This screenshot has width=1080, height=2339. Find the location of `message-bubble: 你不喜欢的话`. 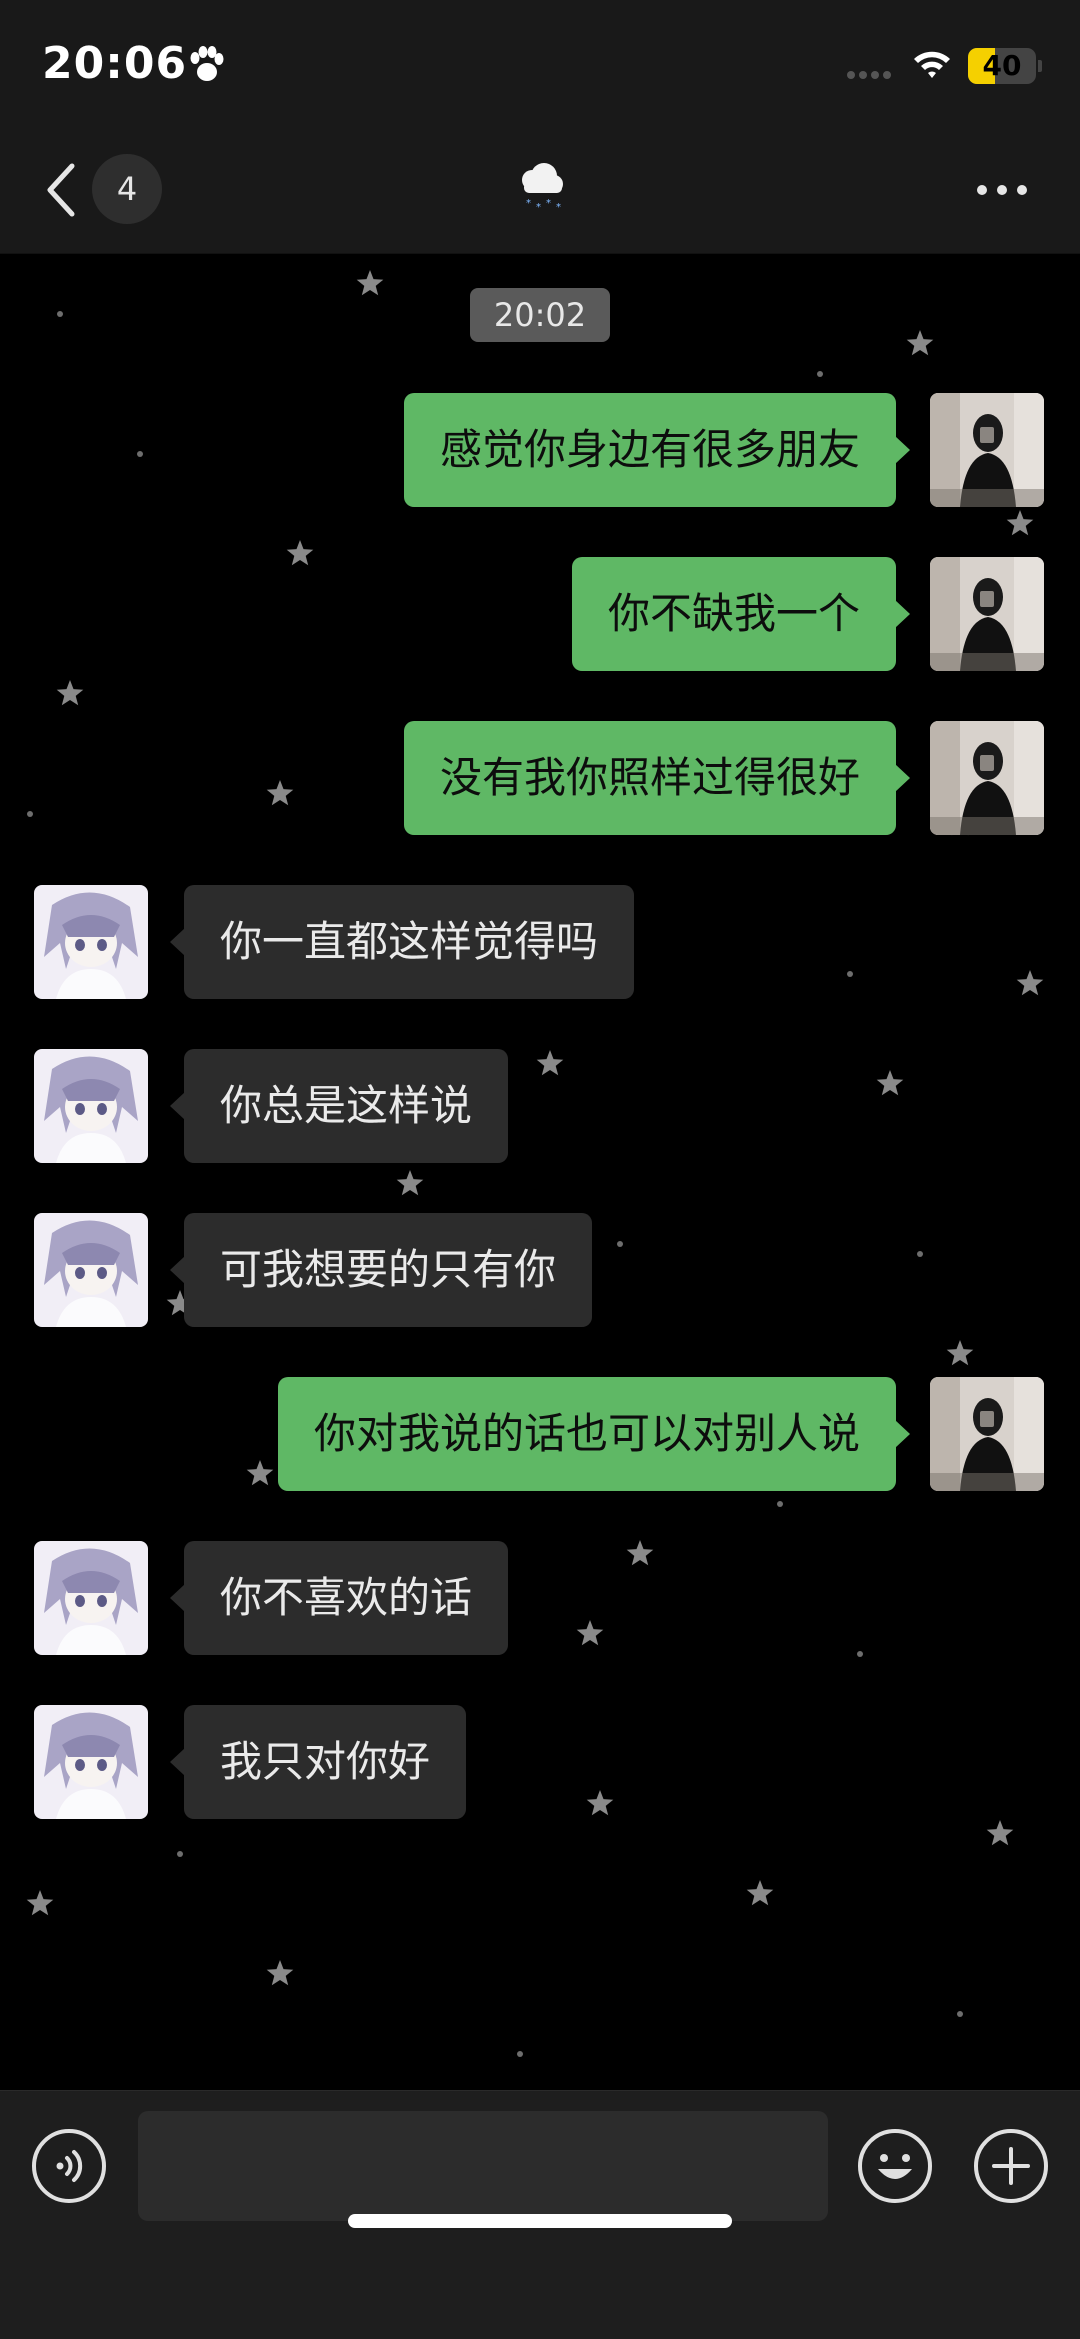

message-bubble: 你不喜欢的话 is located at coordinates (339, 1598).